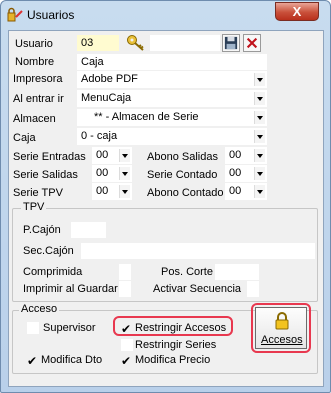 The image size is (331, 393). Describe the element at coordinates (72, 360) in the screenshot. I see `modifica-dto-label: Modifica Dto` at that location.